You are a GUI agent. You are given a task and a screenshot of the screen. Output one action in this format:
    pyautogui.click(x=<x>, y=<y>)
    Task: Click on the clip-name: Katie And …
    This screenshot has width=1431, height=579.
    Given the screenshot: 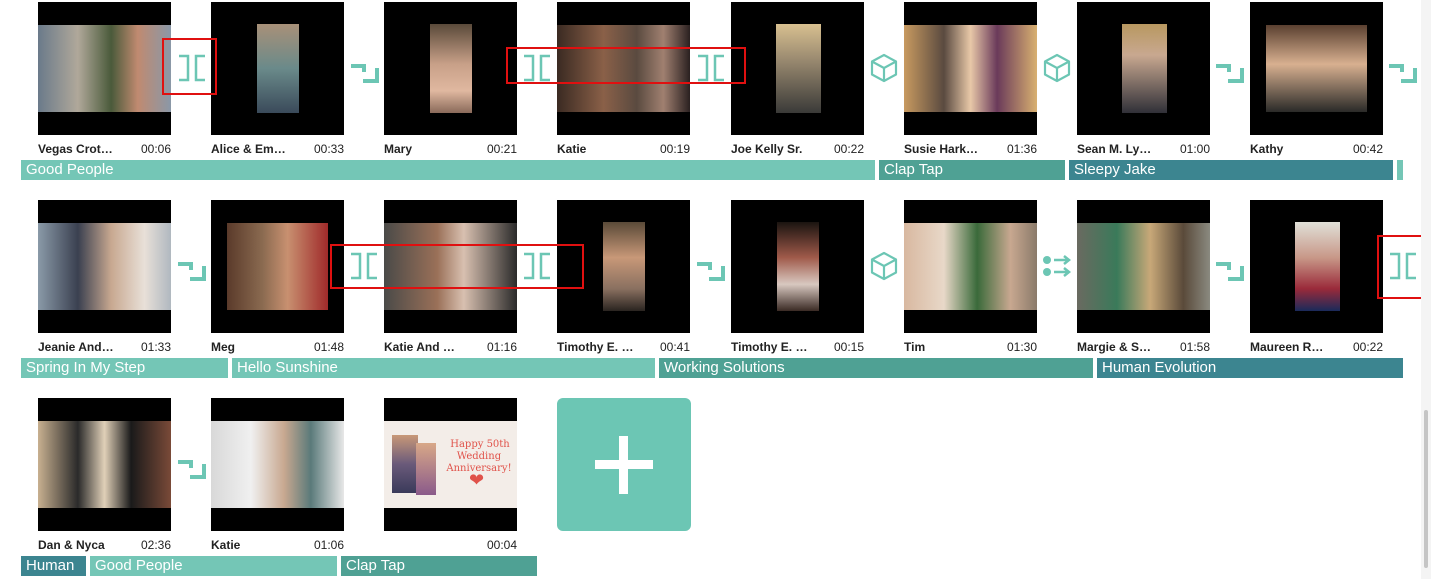 What is the action you would take?
    pyautogui.click(x=419, y=347)
    